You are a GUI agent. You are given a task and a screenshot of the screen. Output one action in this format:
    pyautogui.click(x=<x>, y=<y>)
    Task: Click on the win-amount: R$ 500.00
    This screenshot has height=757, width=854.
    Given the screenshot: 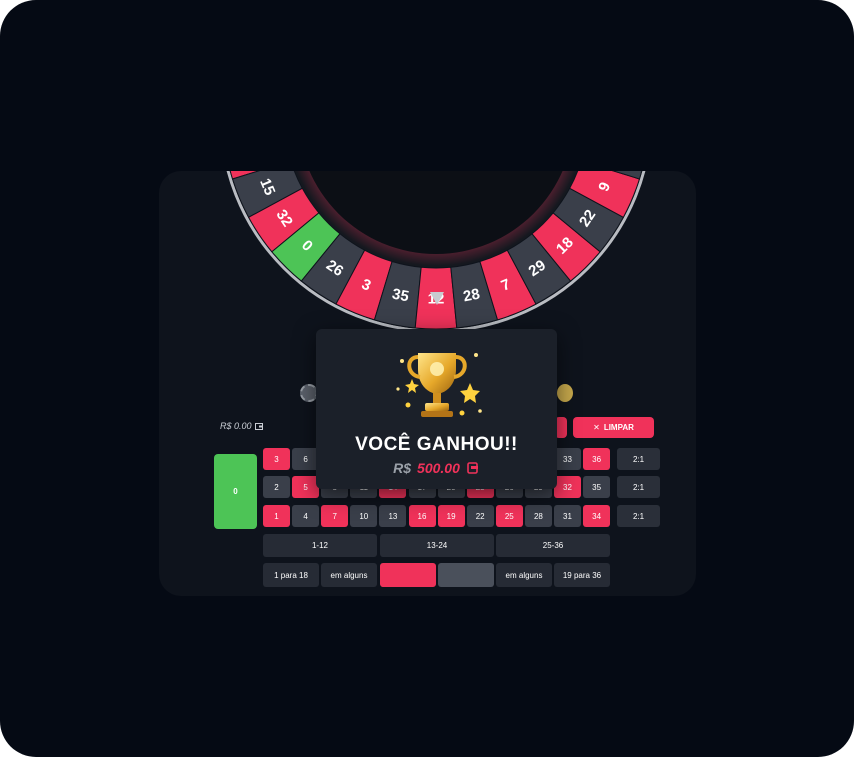 What is the action you would take?
    pyautogui.click(x=436, y=468)
    